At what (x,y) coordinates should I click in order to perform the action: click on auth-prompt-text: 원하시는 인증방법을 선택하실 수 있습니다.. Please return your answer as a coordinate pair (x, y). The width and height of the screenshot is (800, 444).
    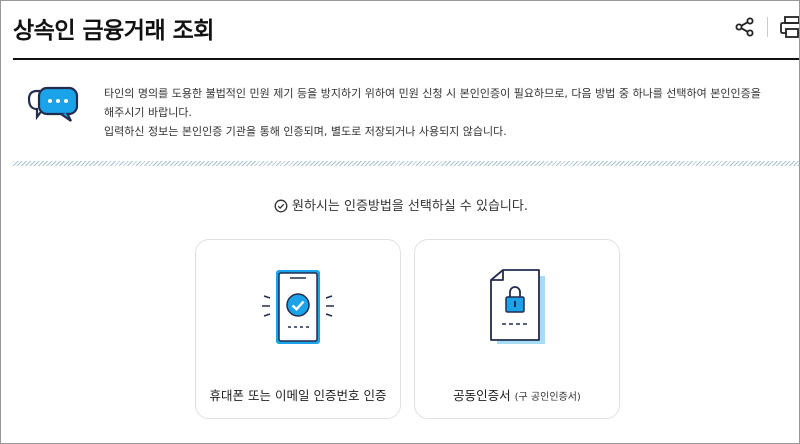
    Looking at the image, I should click on (410, 206).